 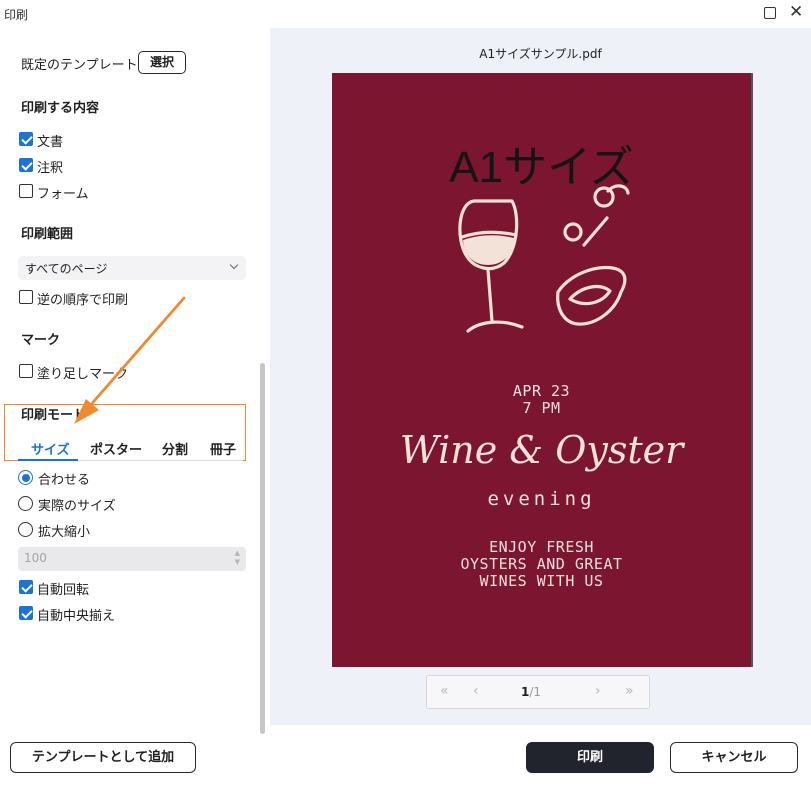 What do you see at coordinates (796, 12) in the screenshot?
I see `close-icon: ✕` at bounding box center [796, 12].